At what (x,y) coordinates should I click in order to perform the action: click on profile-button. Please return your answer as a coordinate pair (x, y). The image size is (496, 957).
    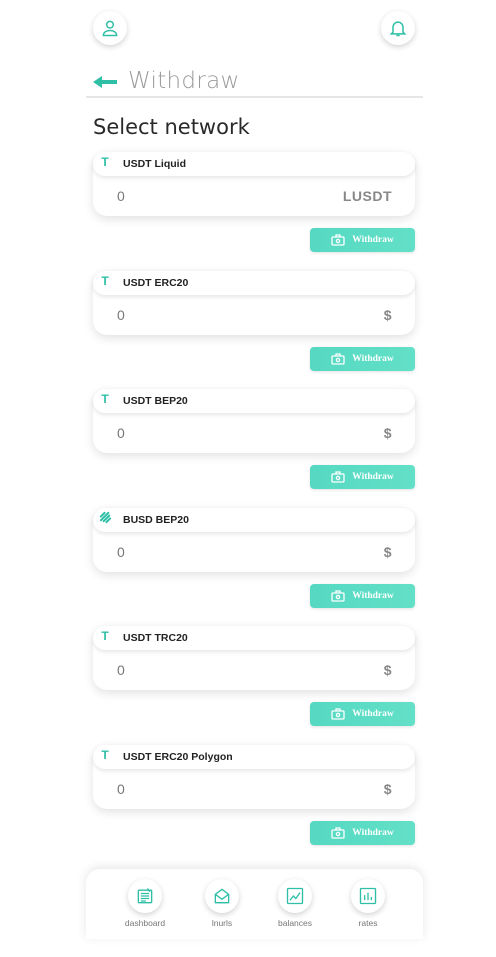
    Looking at the image, I should click on (110, 28).